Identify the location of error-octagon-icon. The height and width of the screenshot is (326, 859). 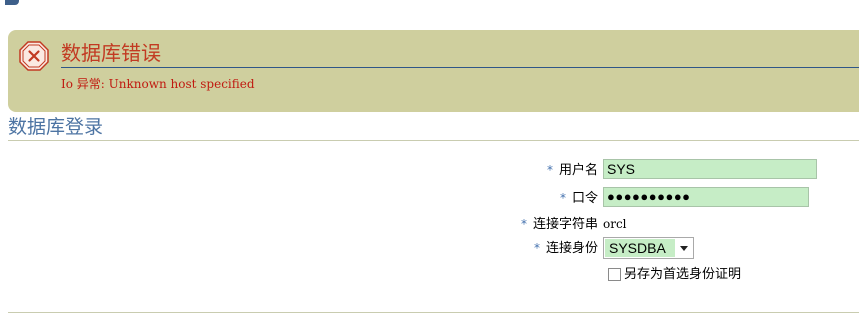
(34, 56).